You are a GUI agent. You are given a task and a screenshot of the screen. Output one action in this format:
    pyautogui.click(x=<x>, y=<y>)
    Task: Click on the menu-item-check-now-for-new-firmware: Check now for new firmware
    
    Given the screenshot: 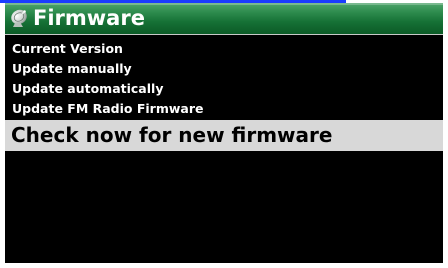 What is the action you would take?
    pyautogui.click(x=224, y=135)
    